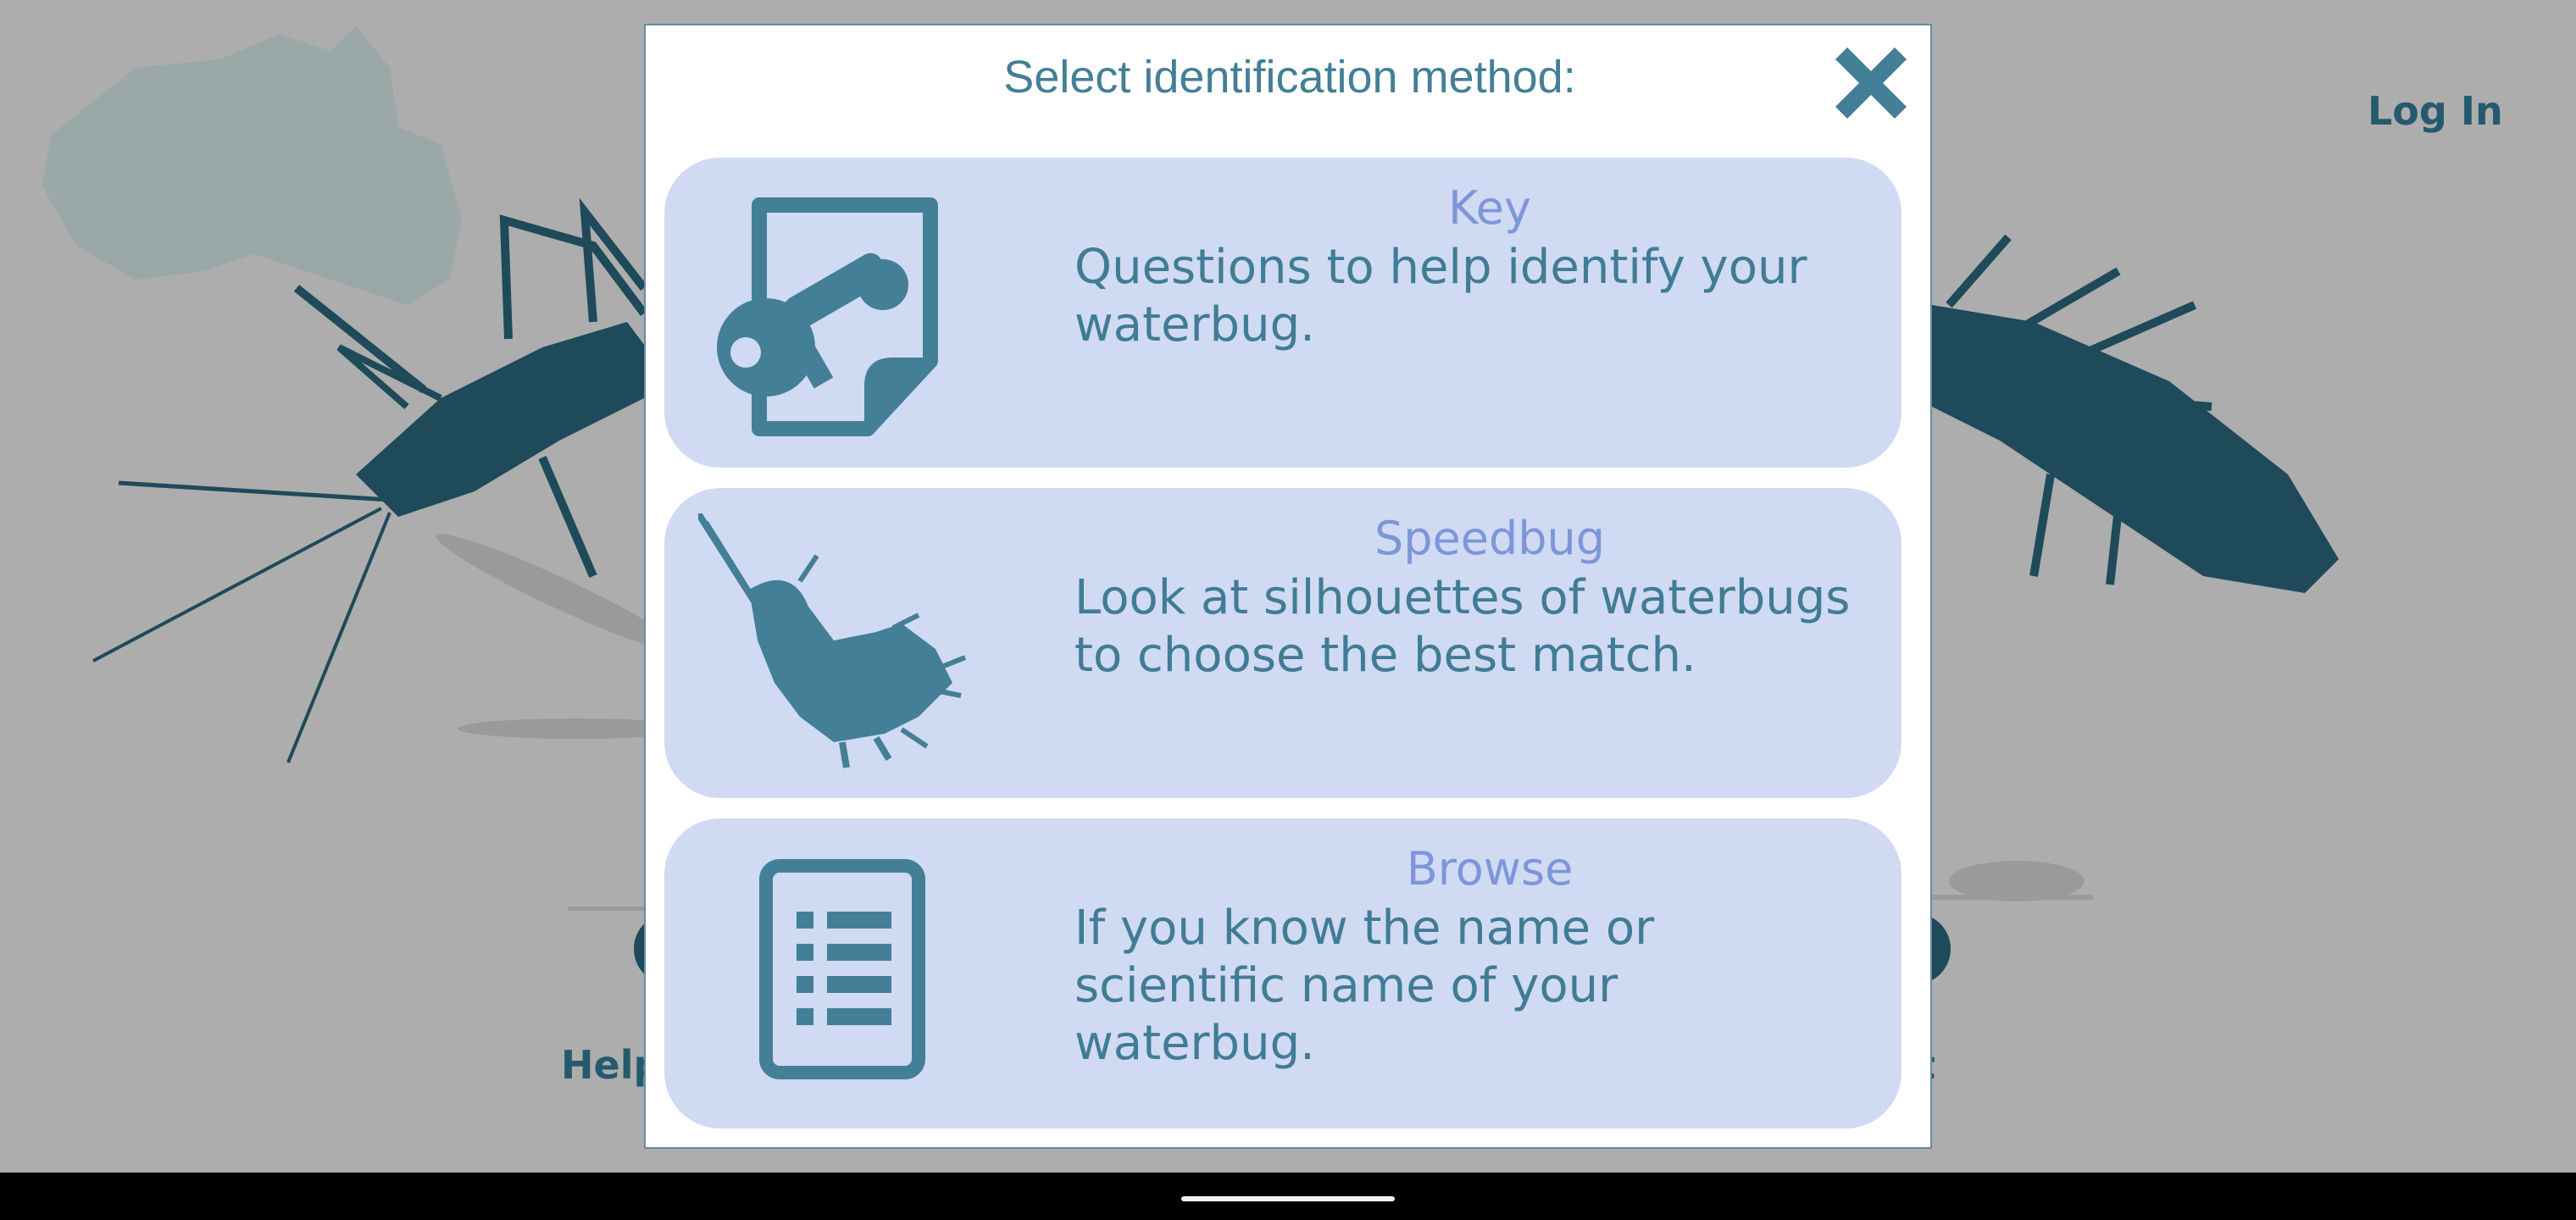  What do you see at coordinates (2135, 413) in the screenshot?
I see `right-insect-silhouette` at bounding box center [2135, 413].